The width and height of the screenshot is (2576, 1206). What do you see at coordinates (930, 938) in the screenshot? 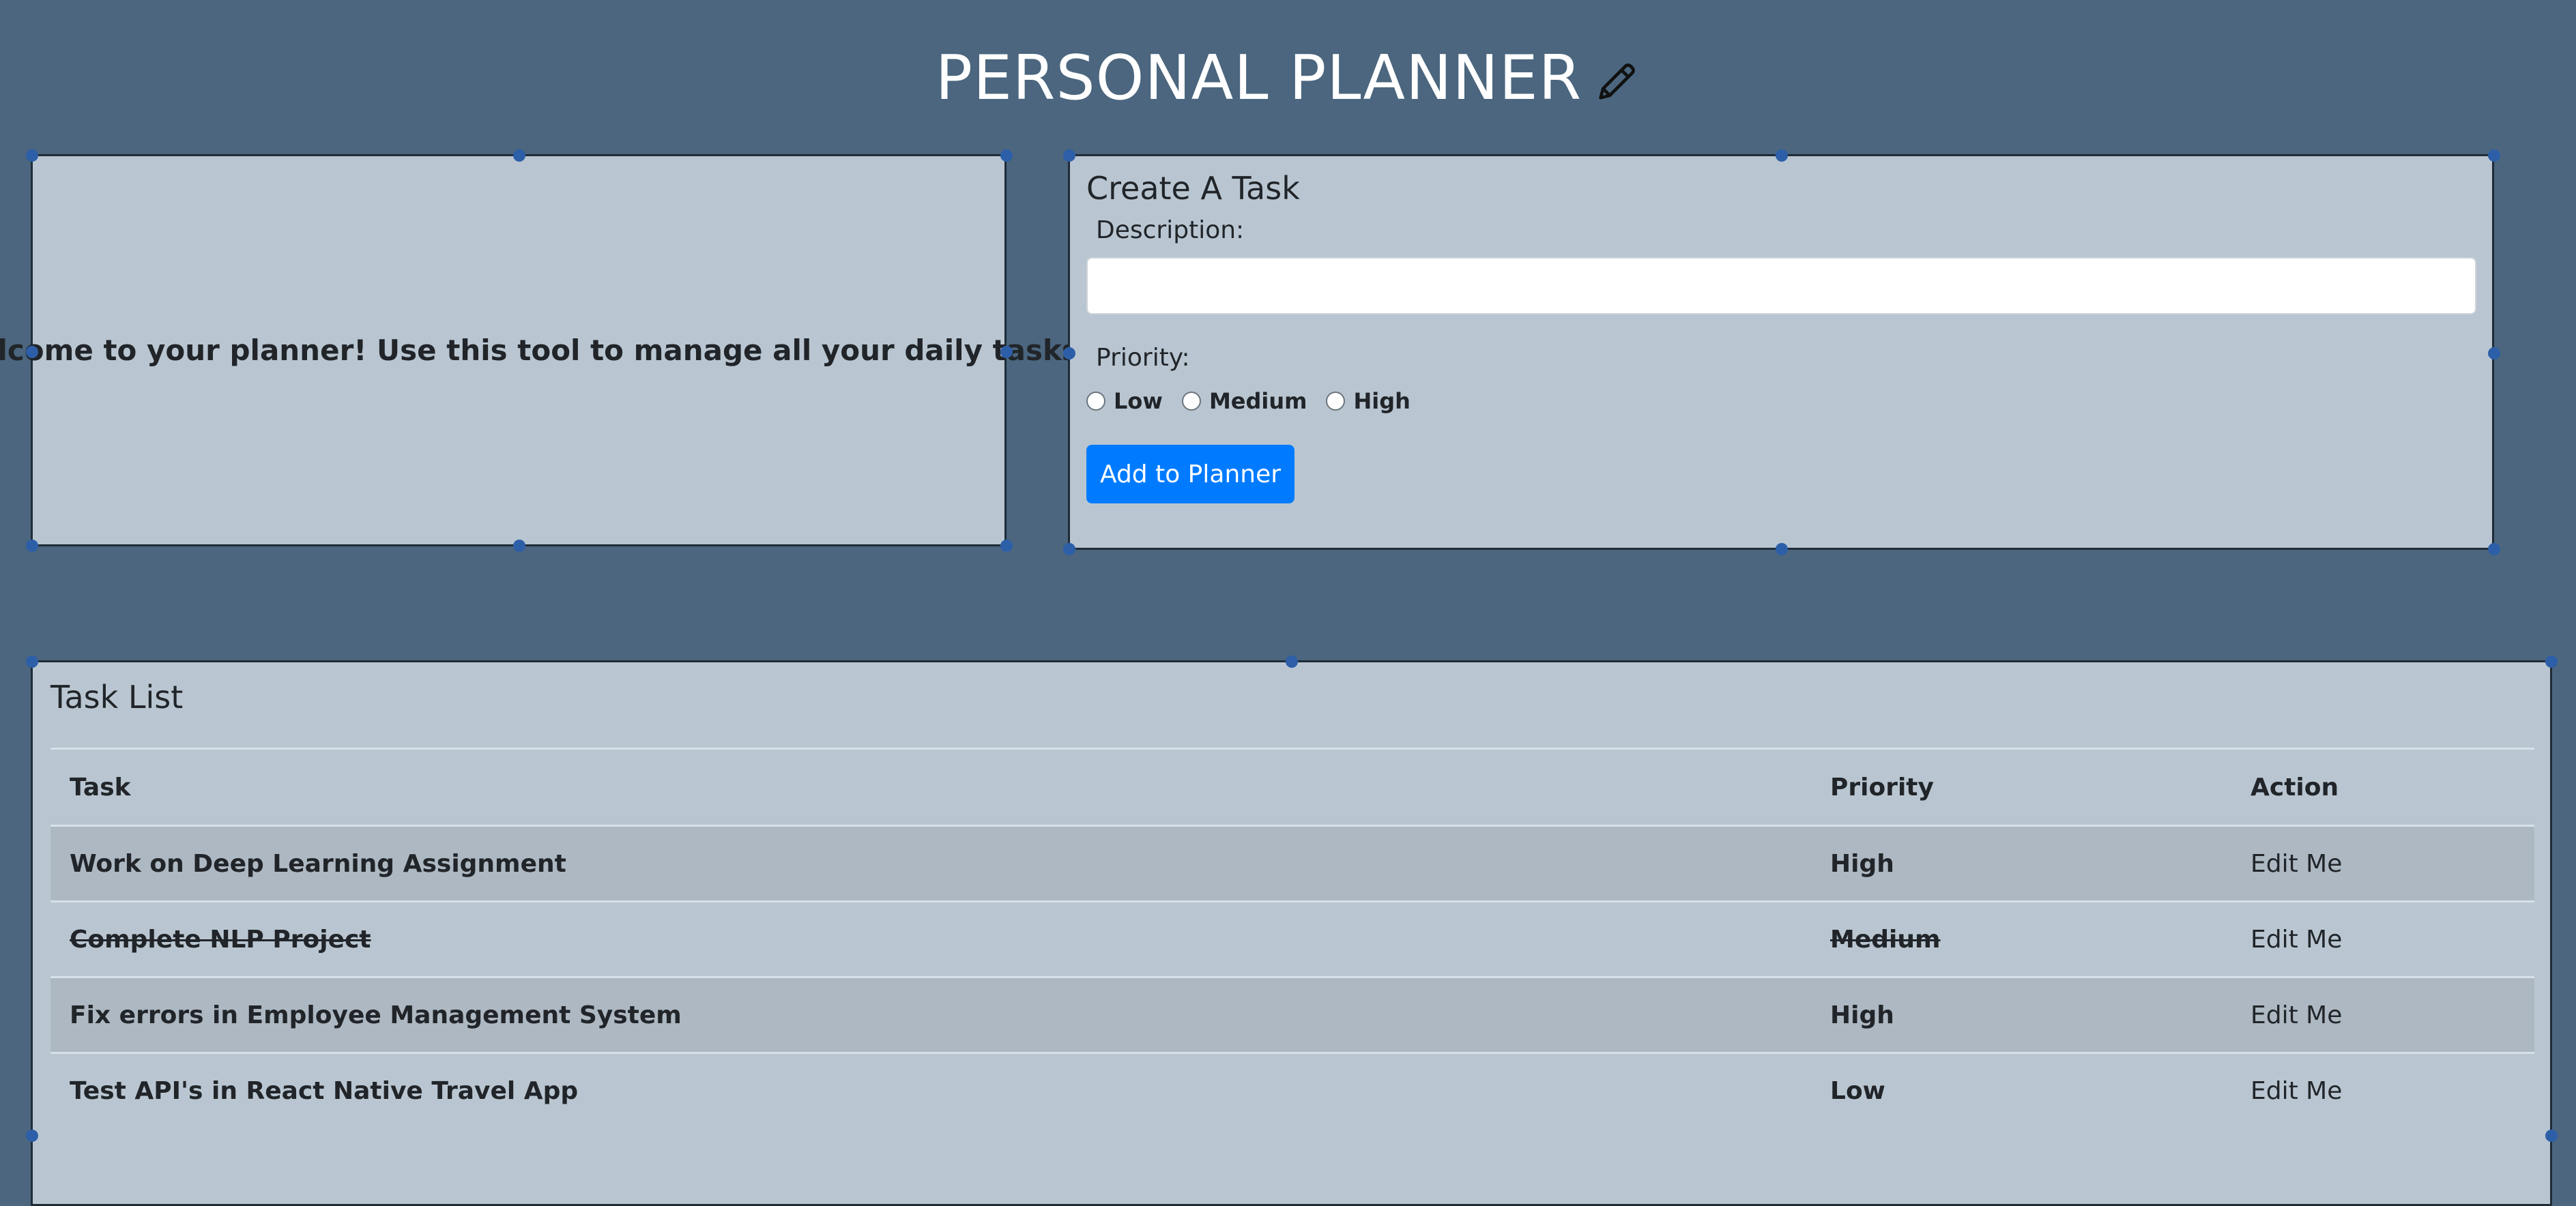
I see `task-name: Complete NLP Project` at bounding box center [930, 938].